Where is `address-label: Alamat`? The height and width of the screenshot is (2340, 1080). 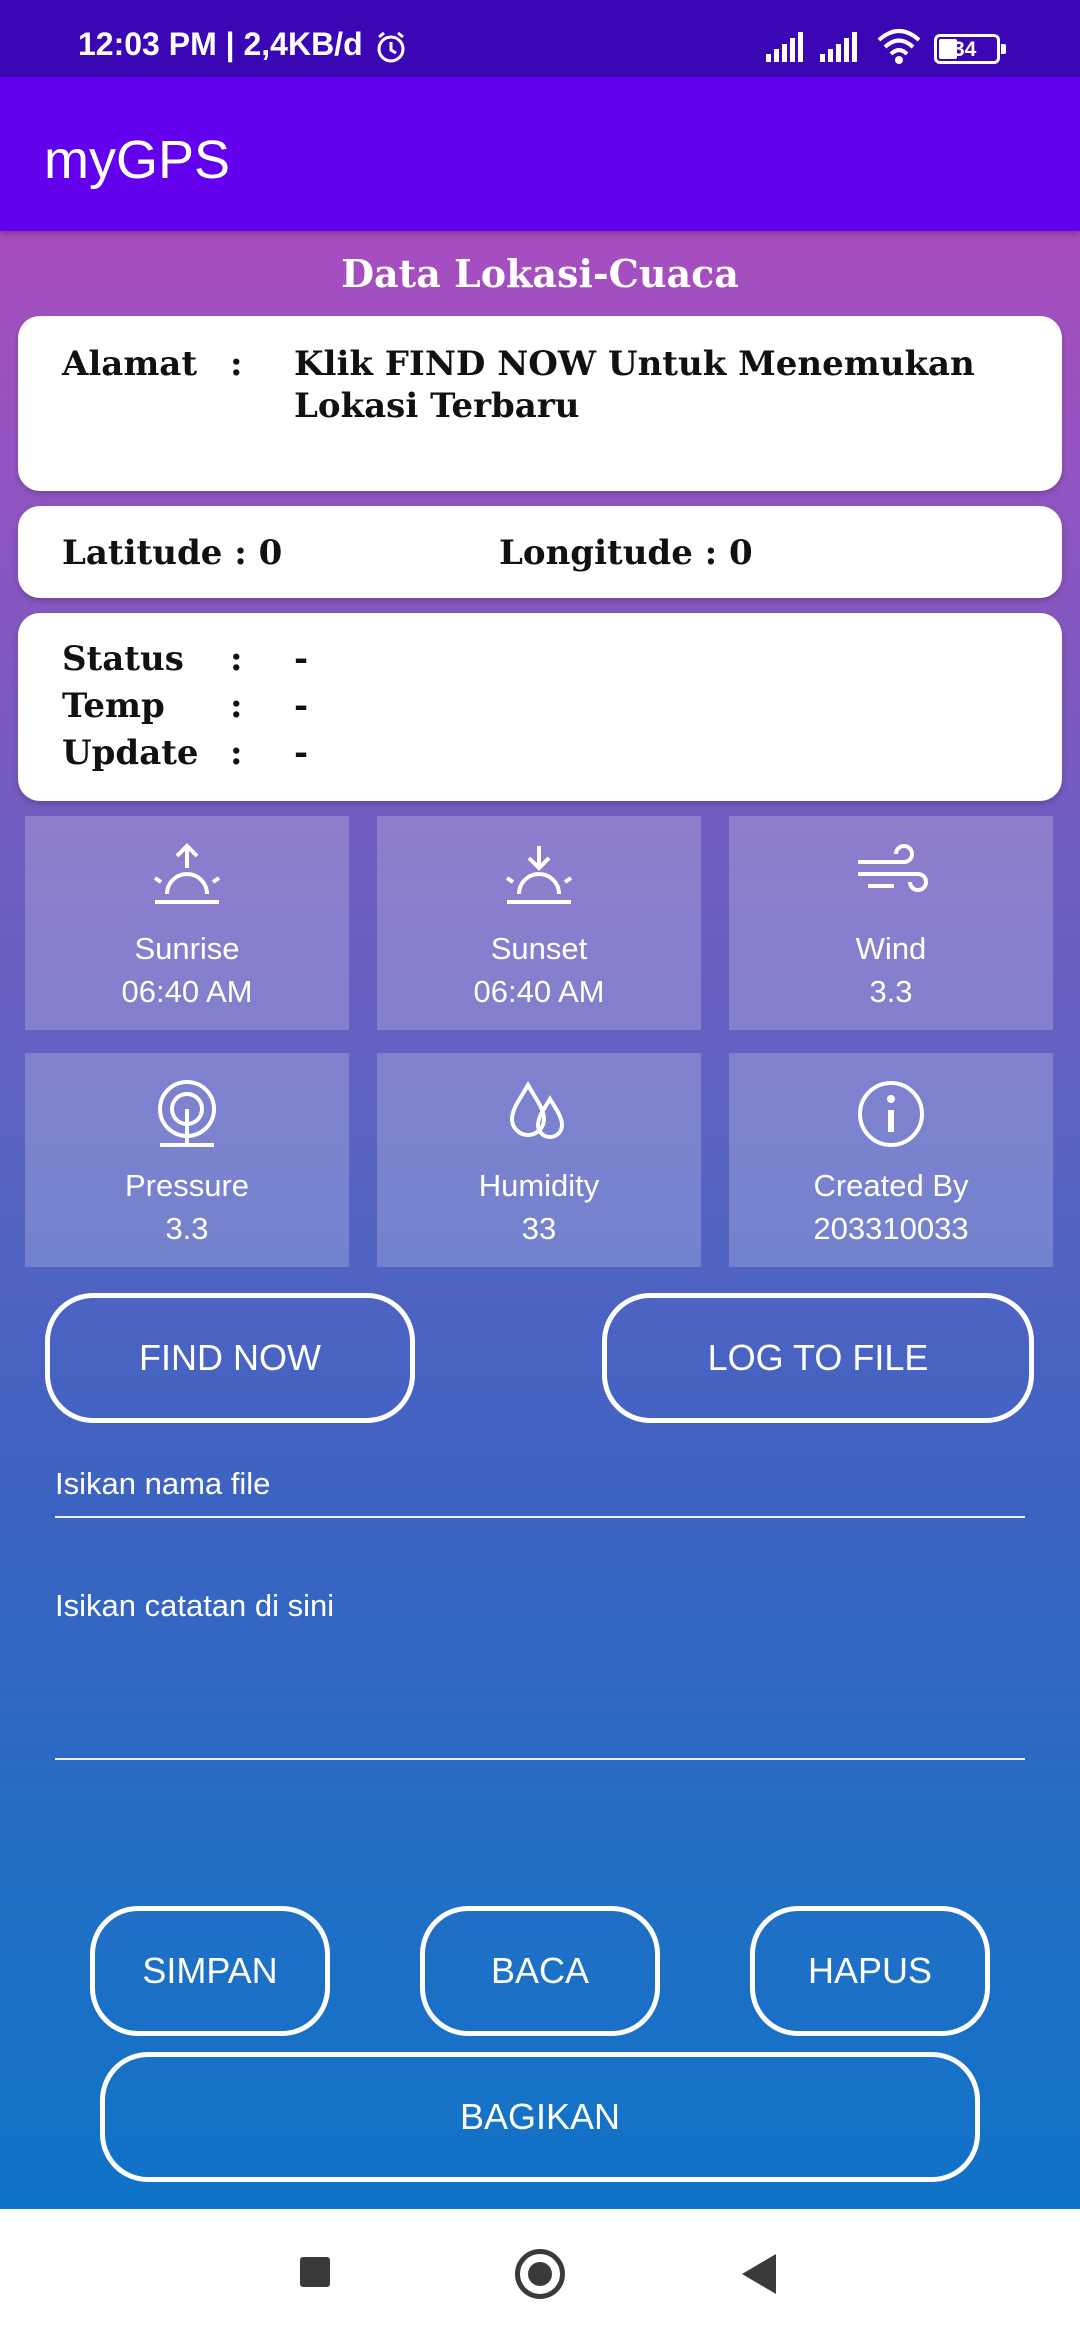 address-label: Alamat is located at coordinates (130, 364).